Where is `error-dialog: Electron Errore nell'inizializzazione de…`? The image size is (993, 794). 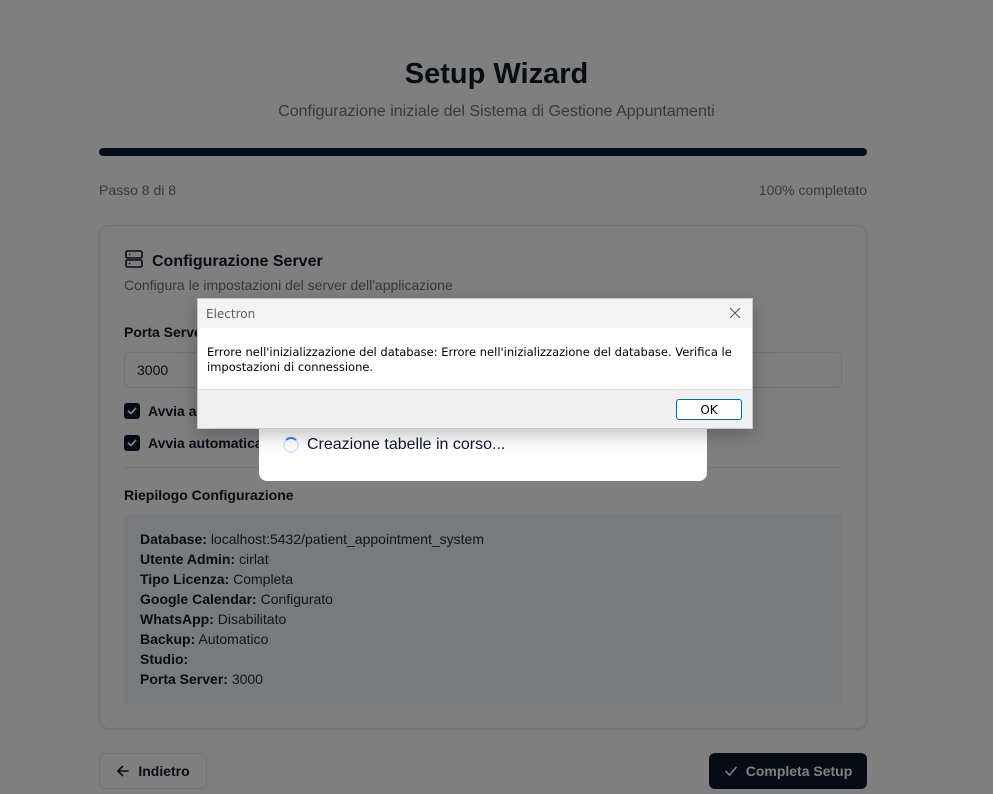
error-dialog: Electron Errore nell'inizializzazione de… is located at coordinates (475, 363).